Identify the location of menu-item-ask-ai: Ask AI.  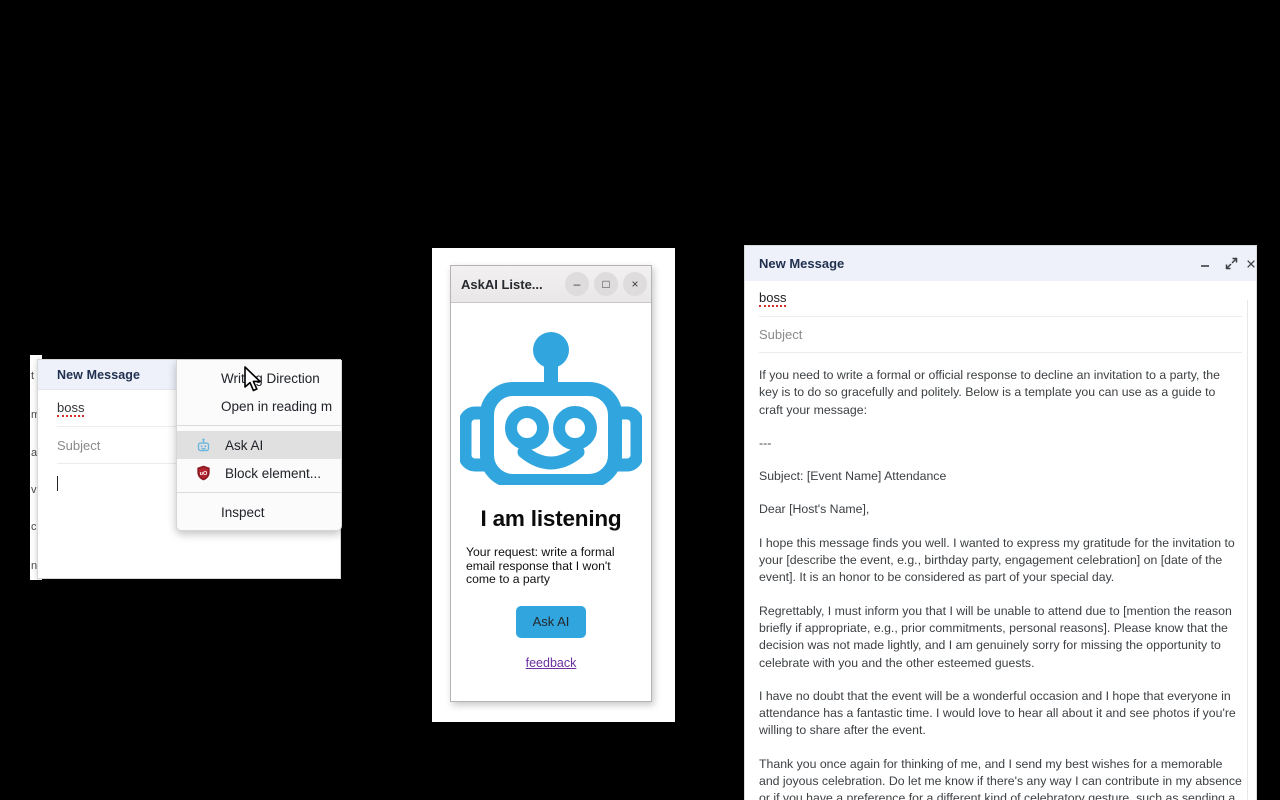
(259, 445).